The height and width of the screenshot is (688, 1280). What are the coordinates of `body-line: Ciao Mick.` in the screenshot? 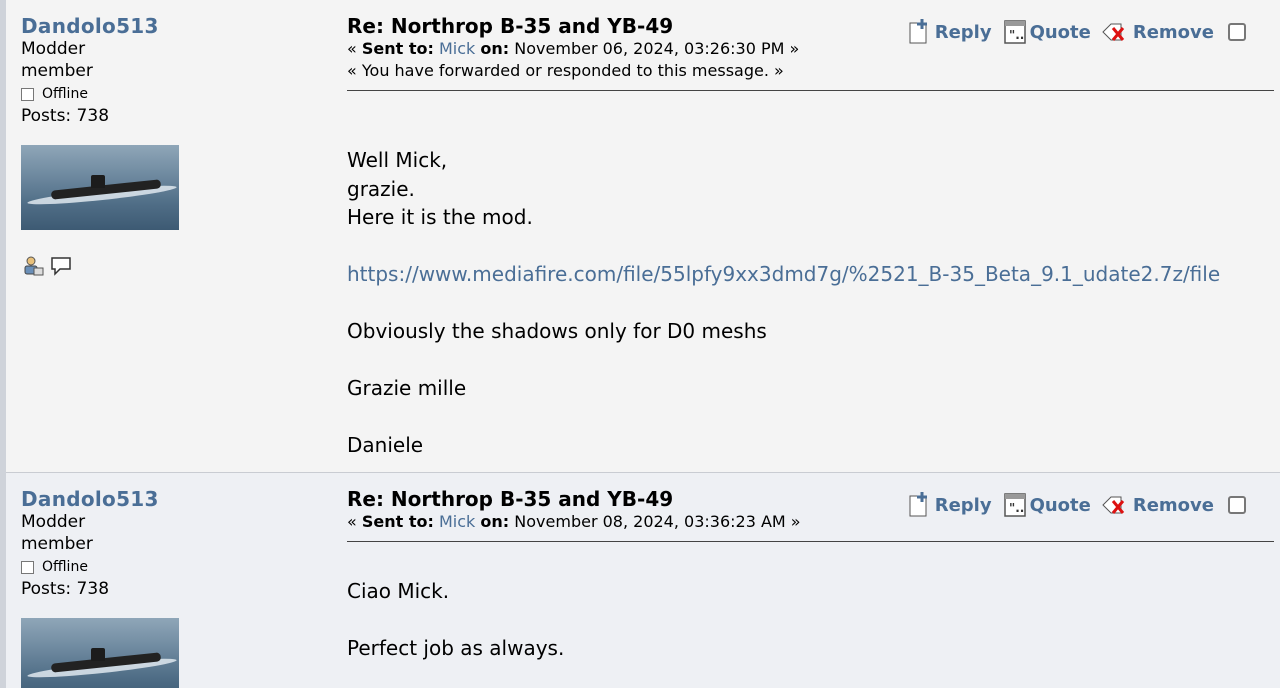 It's located at (398, 591).